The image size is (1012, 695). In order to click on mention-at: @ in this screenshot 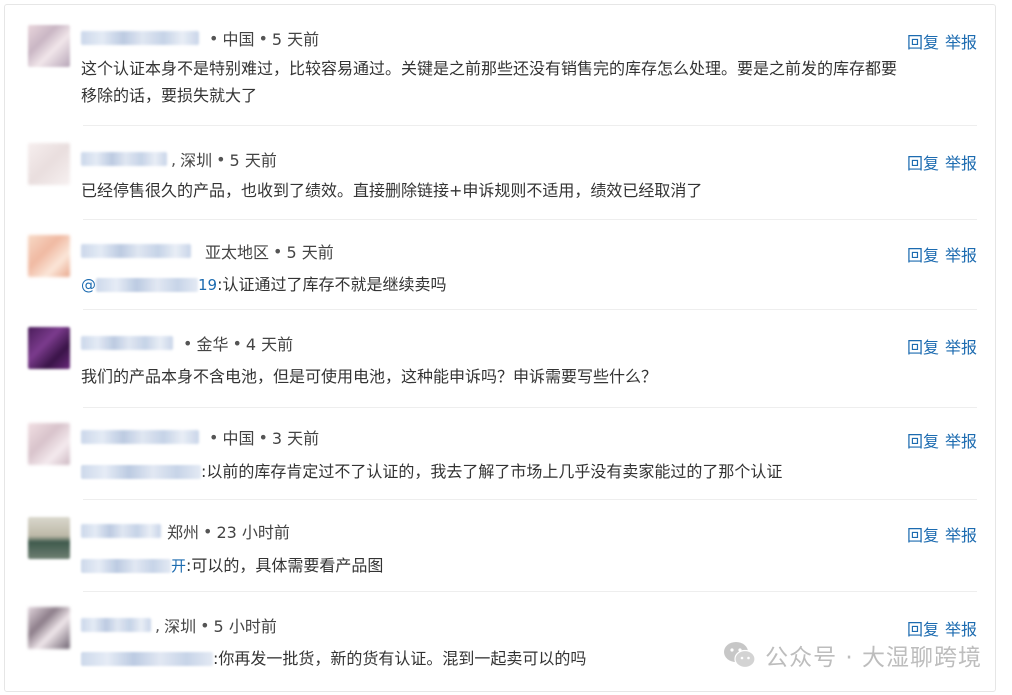, I will do `click(88, 285)`.